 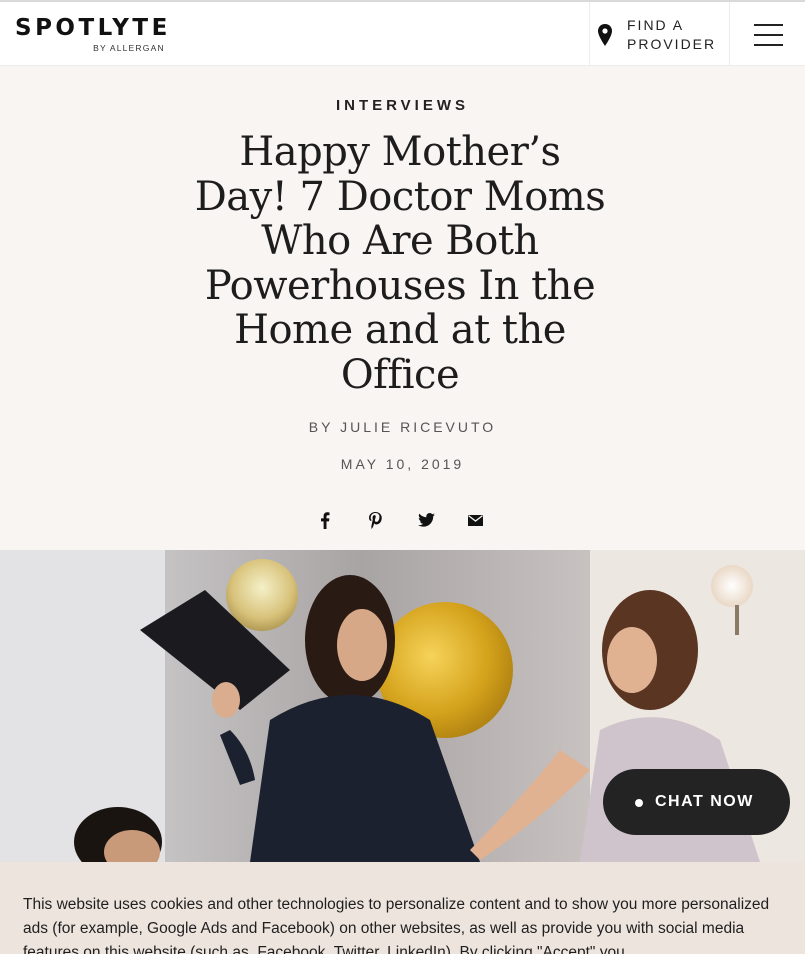 What do you see at coordinates (129, 48) in the screenshot?
I see `logo-subtitle: BY ALLERGAN` at bounding box center [129, 48].